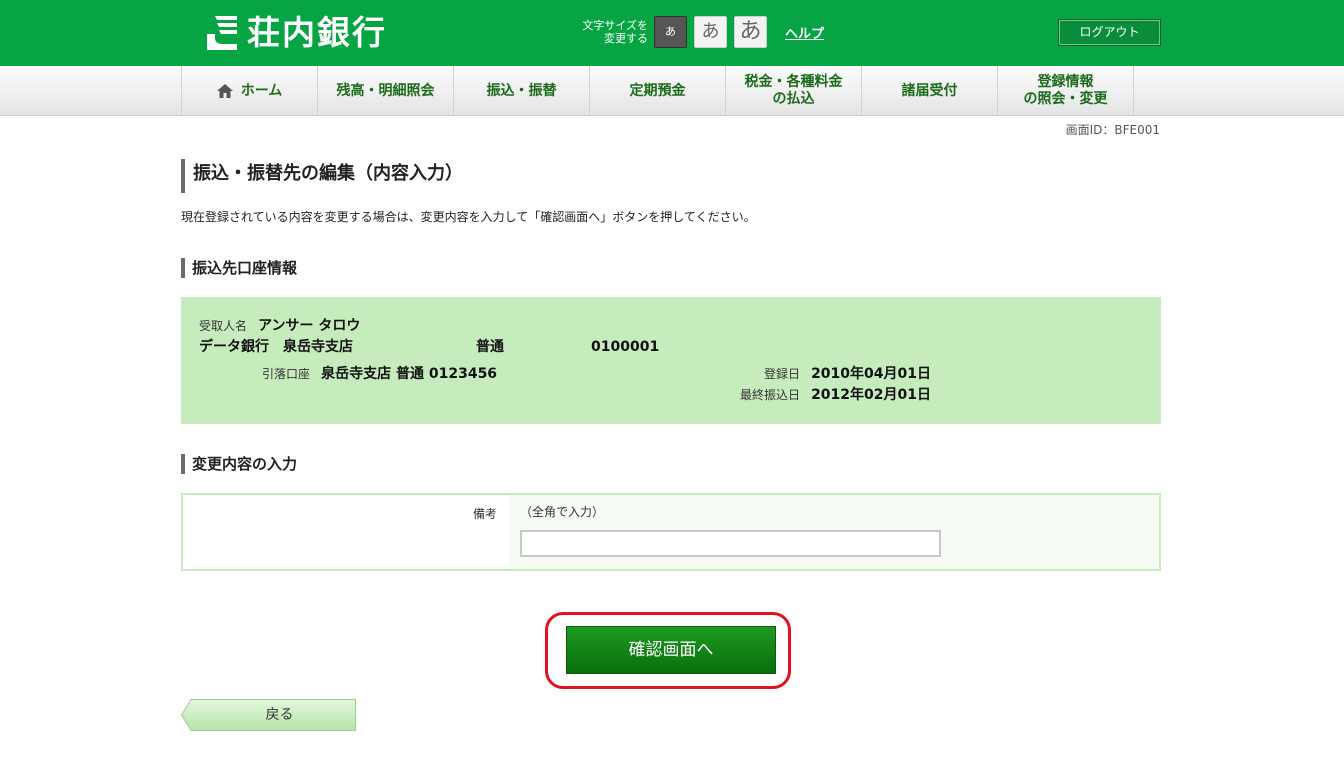 The height and width of the screenshot is (773, 1344). I want to click on debit-account: 泉岳寺支店 普通 0123456, so click(409, 374).